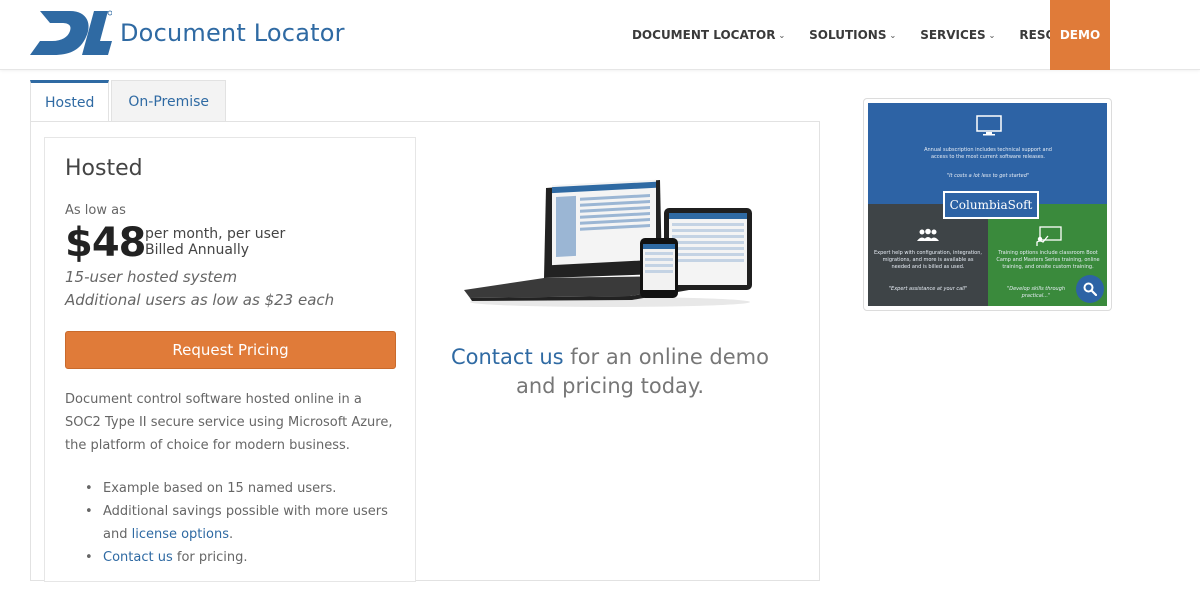 This screenshot has width=1200, height=600. Describe the element at coordinates (71, 32) in the screenshot. I see `dl-logo-icon` at that location.